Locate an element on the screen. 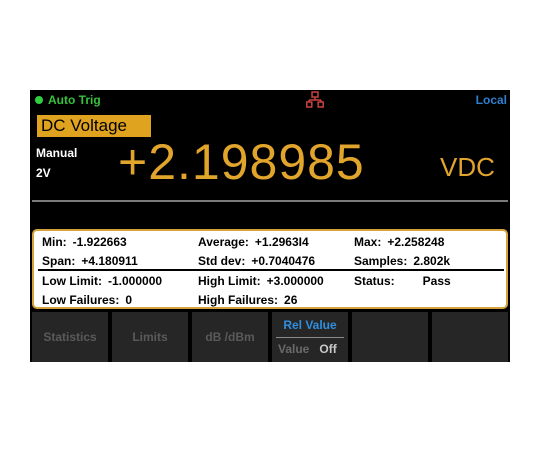 The width and height of the screenshot is (540, 450). db-softkey: dB /dBm is located at coordinates (230, 337).